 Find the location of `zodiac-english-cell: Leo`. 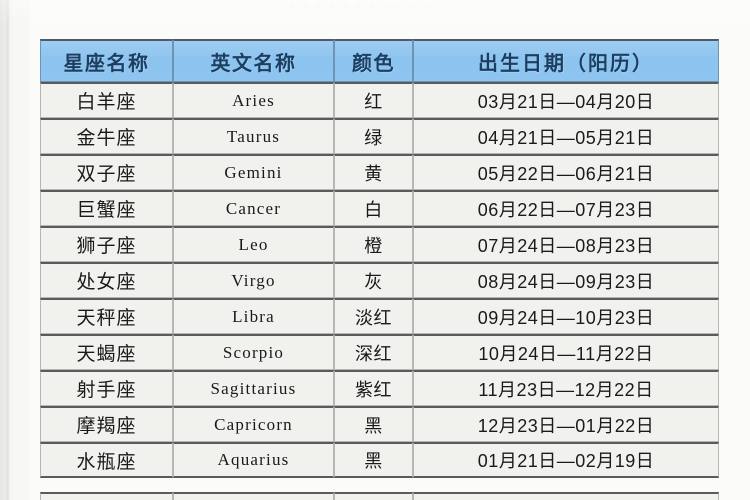

zodiac-english-cell: Leo is located at coordinates (253, 244).